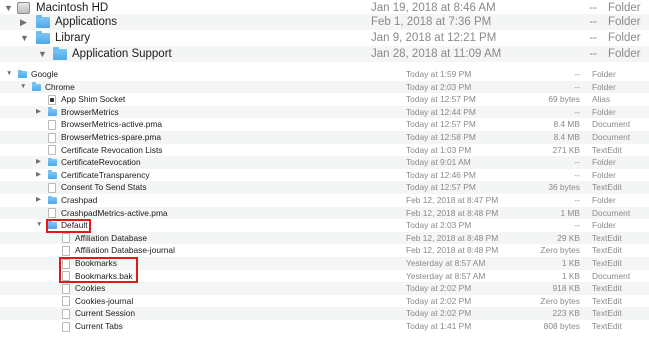  I want to click on list-row-google: ▼ Google Today at 1:59 PM -- Folder, so click(324, 74).